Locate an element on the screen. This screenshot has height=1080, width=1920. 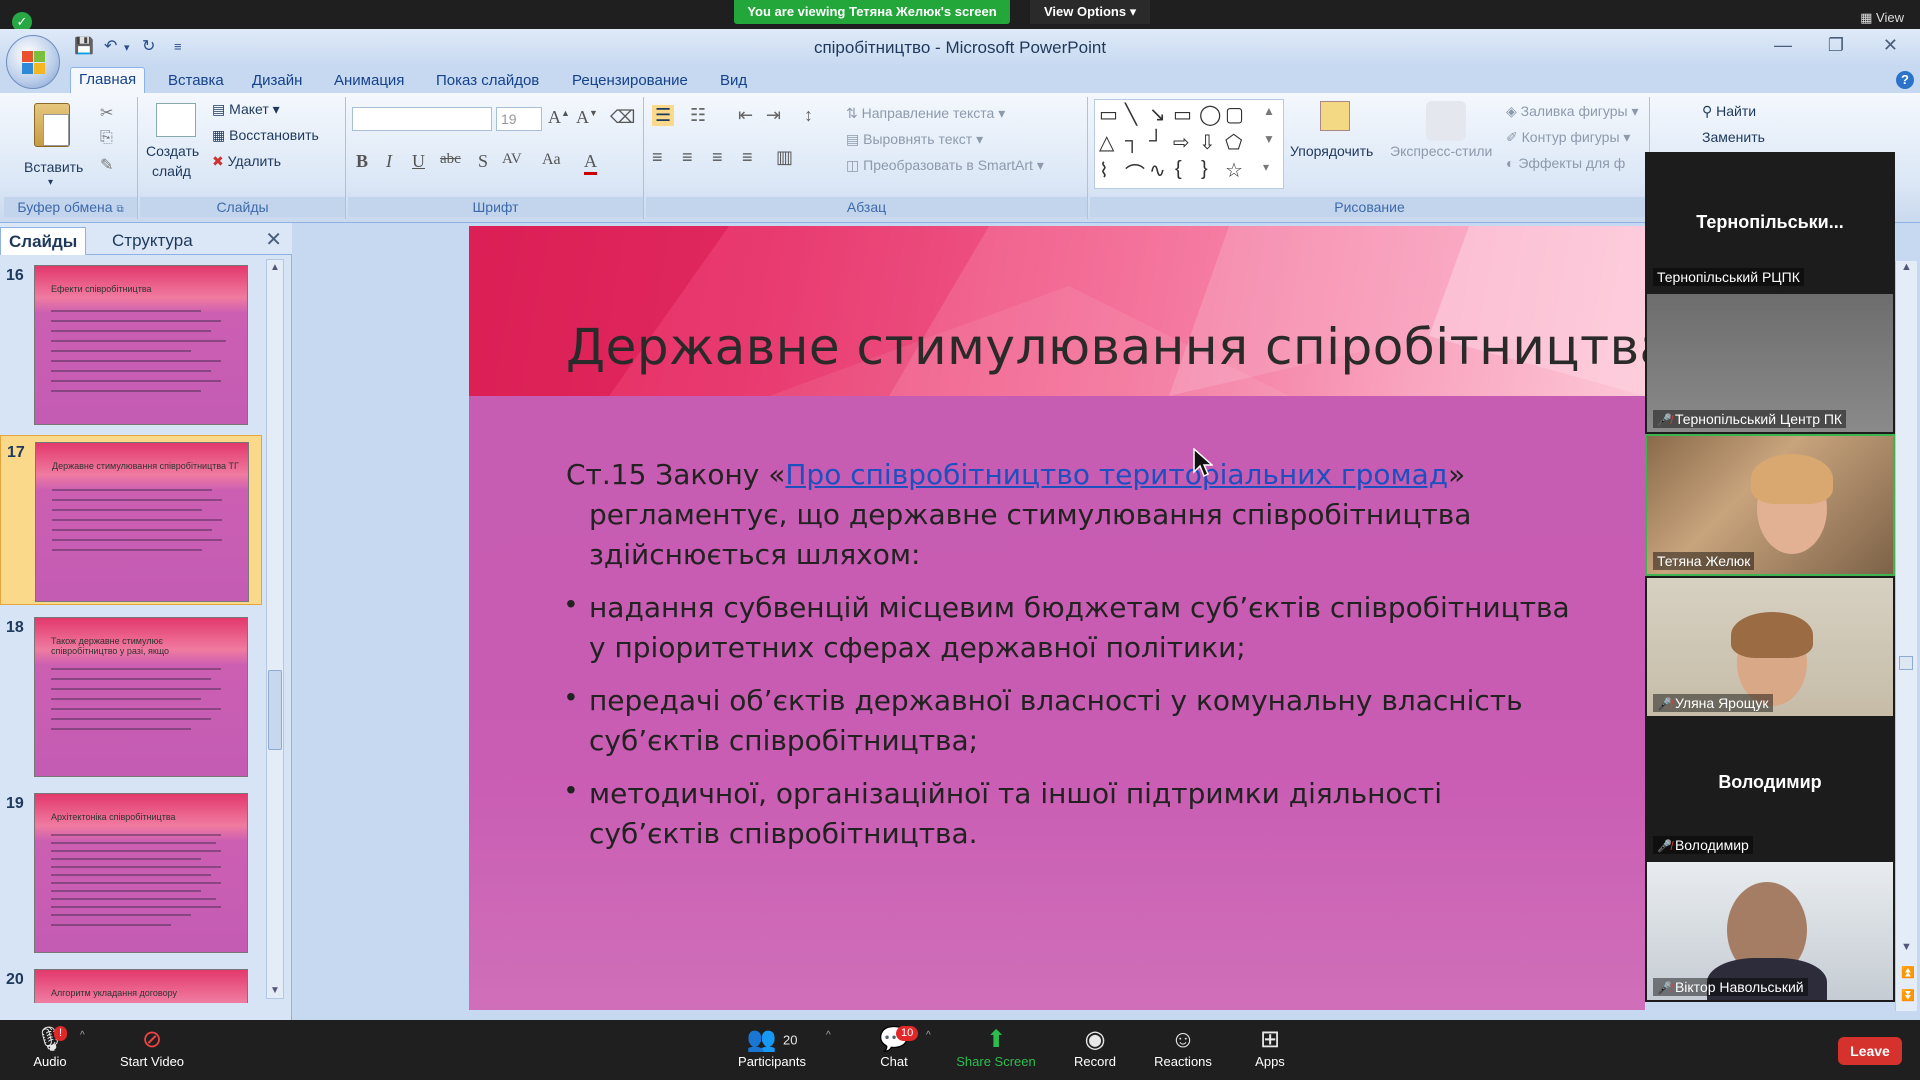
replace-button: Заменить is located at coordinates (1733, 137).